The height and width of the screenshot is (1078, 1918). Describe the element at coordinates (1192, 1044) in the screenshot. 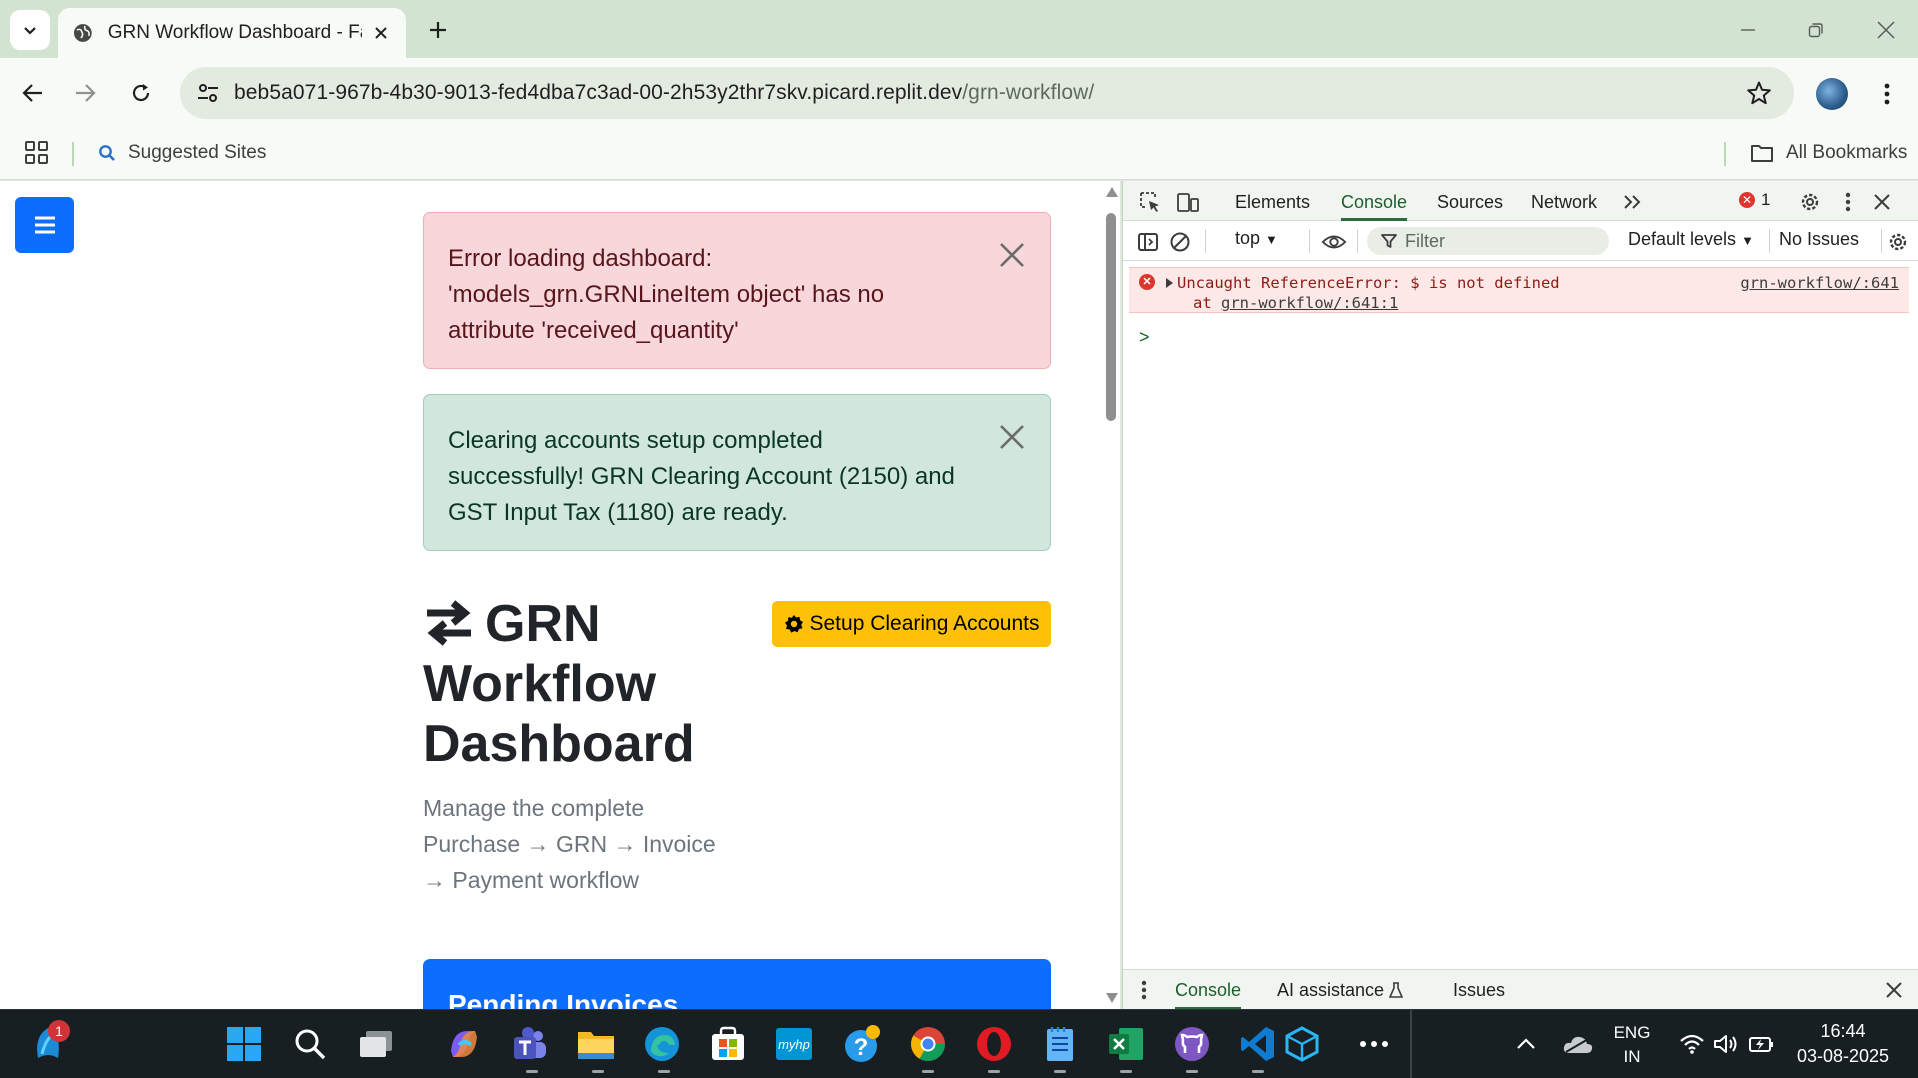

I see `github-desktop-icon` at that location.